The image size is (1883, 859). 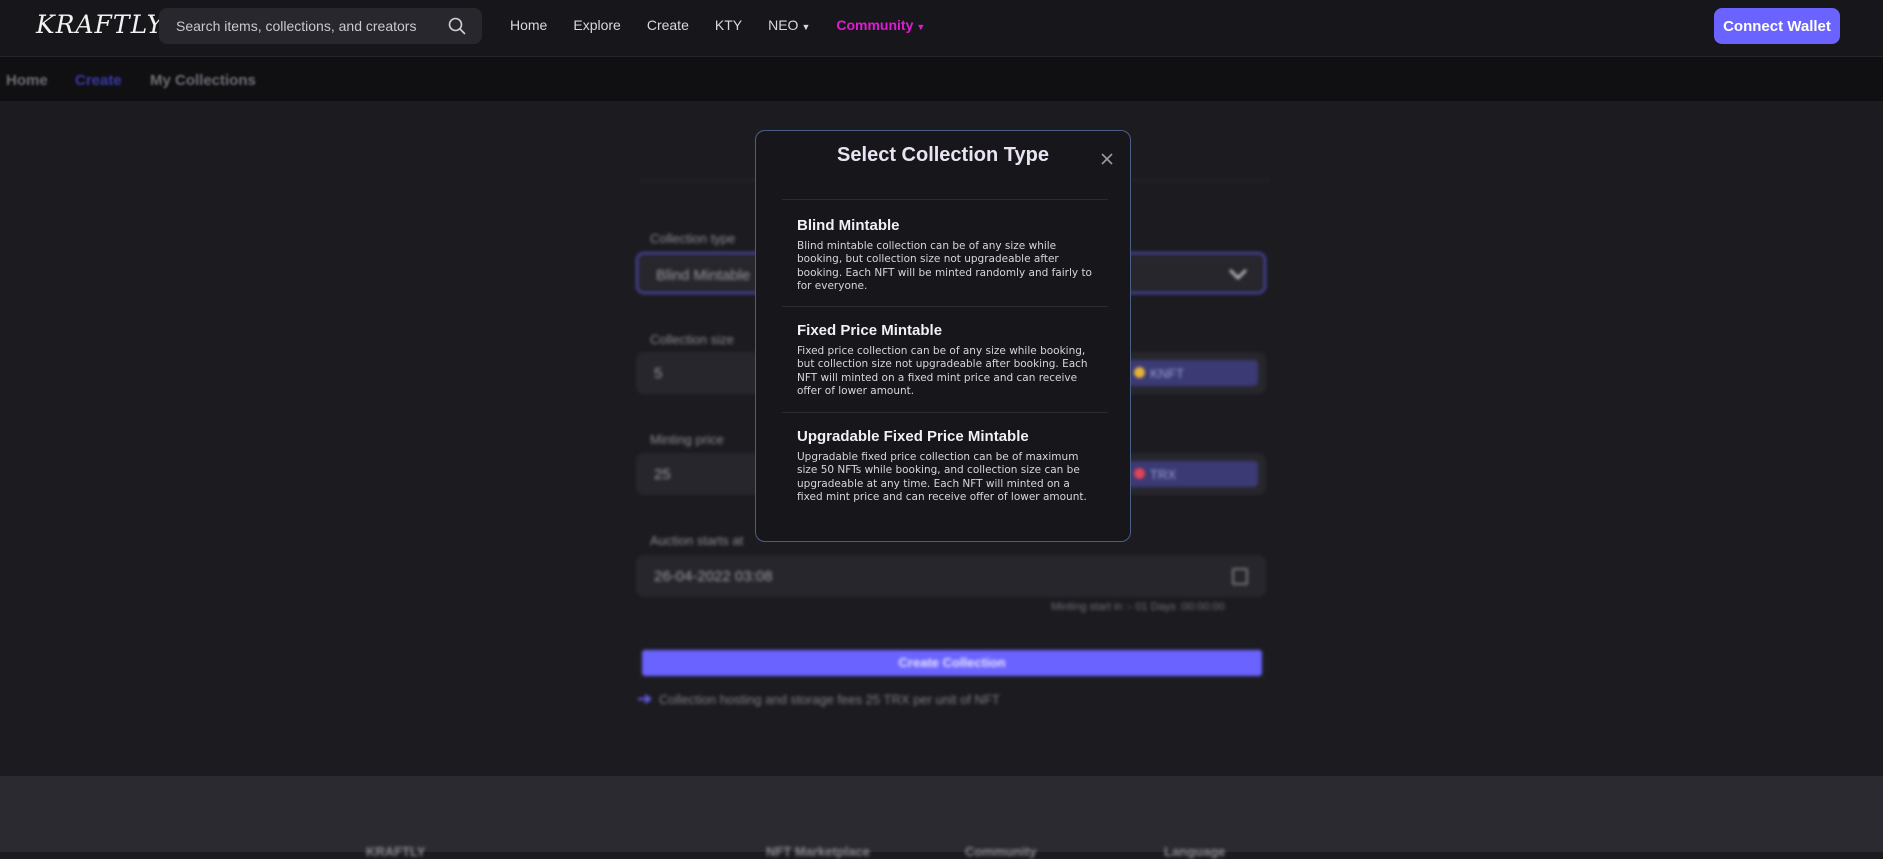 What do you see at coordinates (848, 225) in the screenshot?
I see `option-title: Blind Mintable` at bounding box center [848, 225].